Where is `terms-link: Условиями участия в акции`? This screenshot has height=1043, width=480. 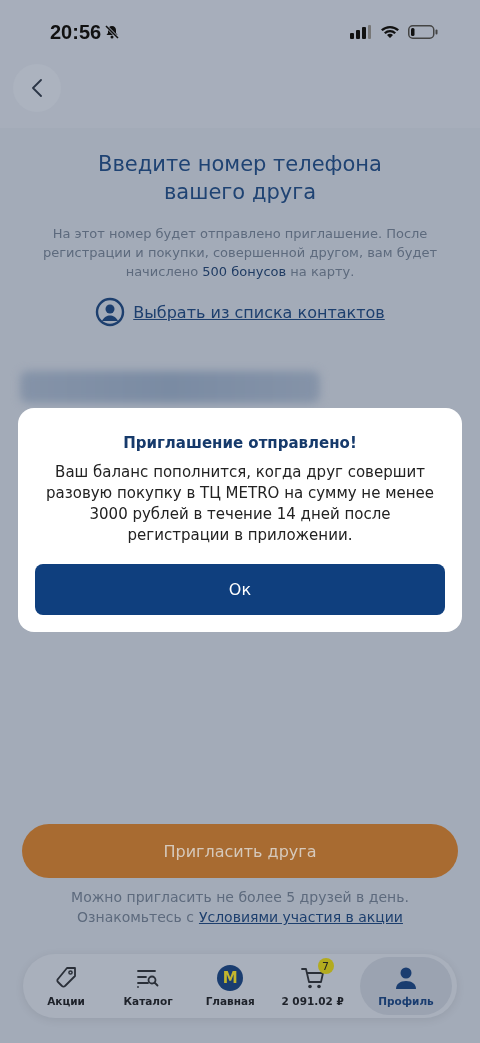
terms-link: Условиями участия в акции is located at coordinates (300, 917).